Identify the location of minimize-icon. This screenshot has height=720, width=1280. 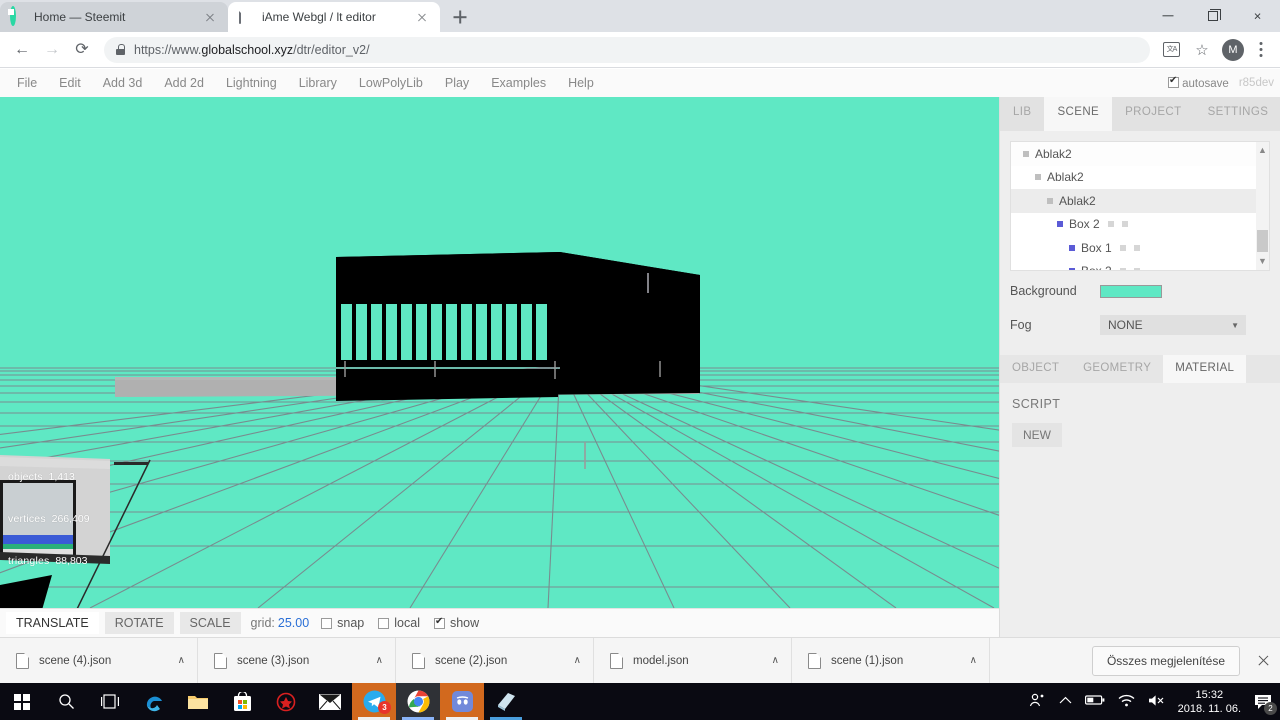
(1167, 16).